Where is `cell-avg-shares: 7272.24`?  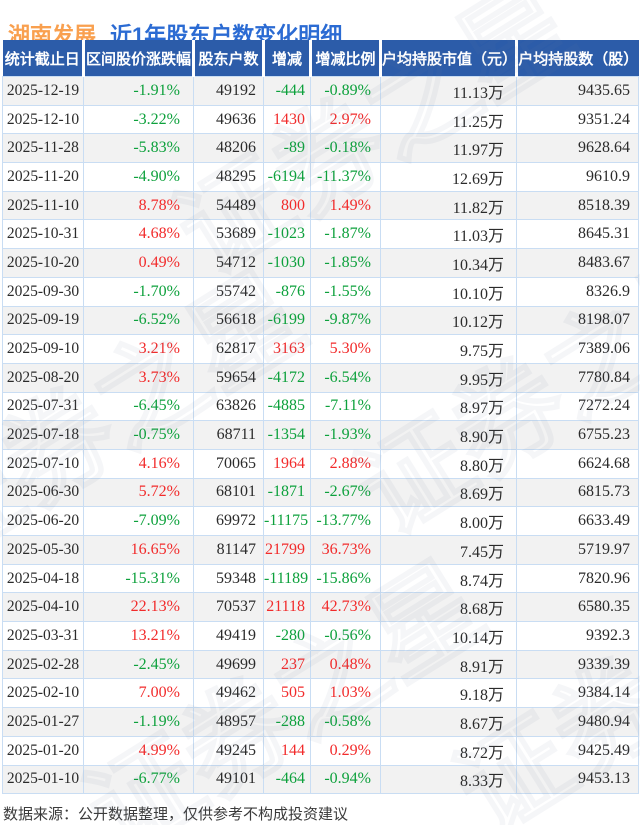
cell-avg-shares: 7272.24 is located at coordinates (577, 406).